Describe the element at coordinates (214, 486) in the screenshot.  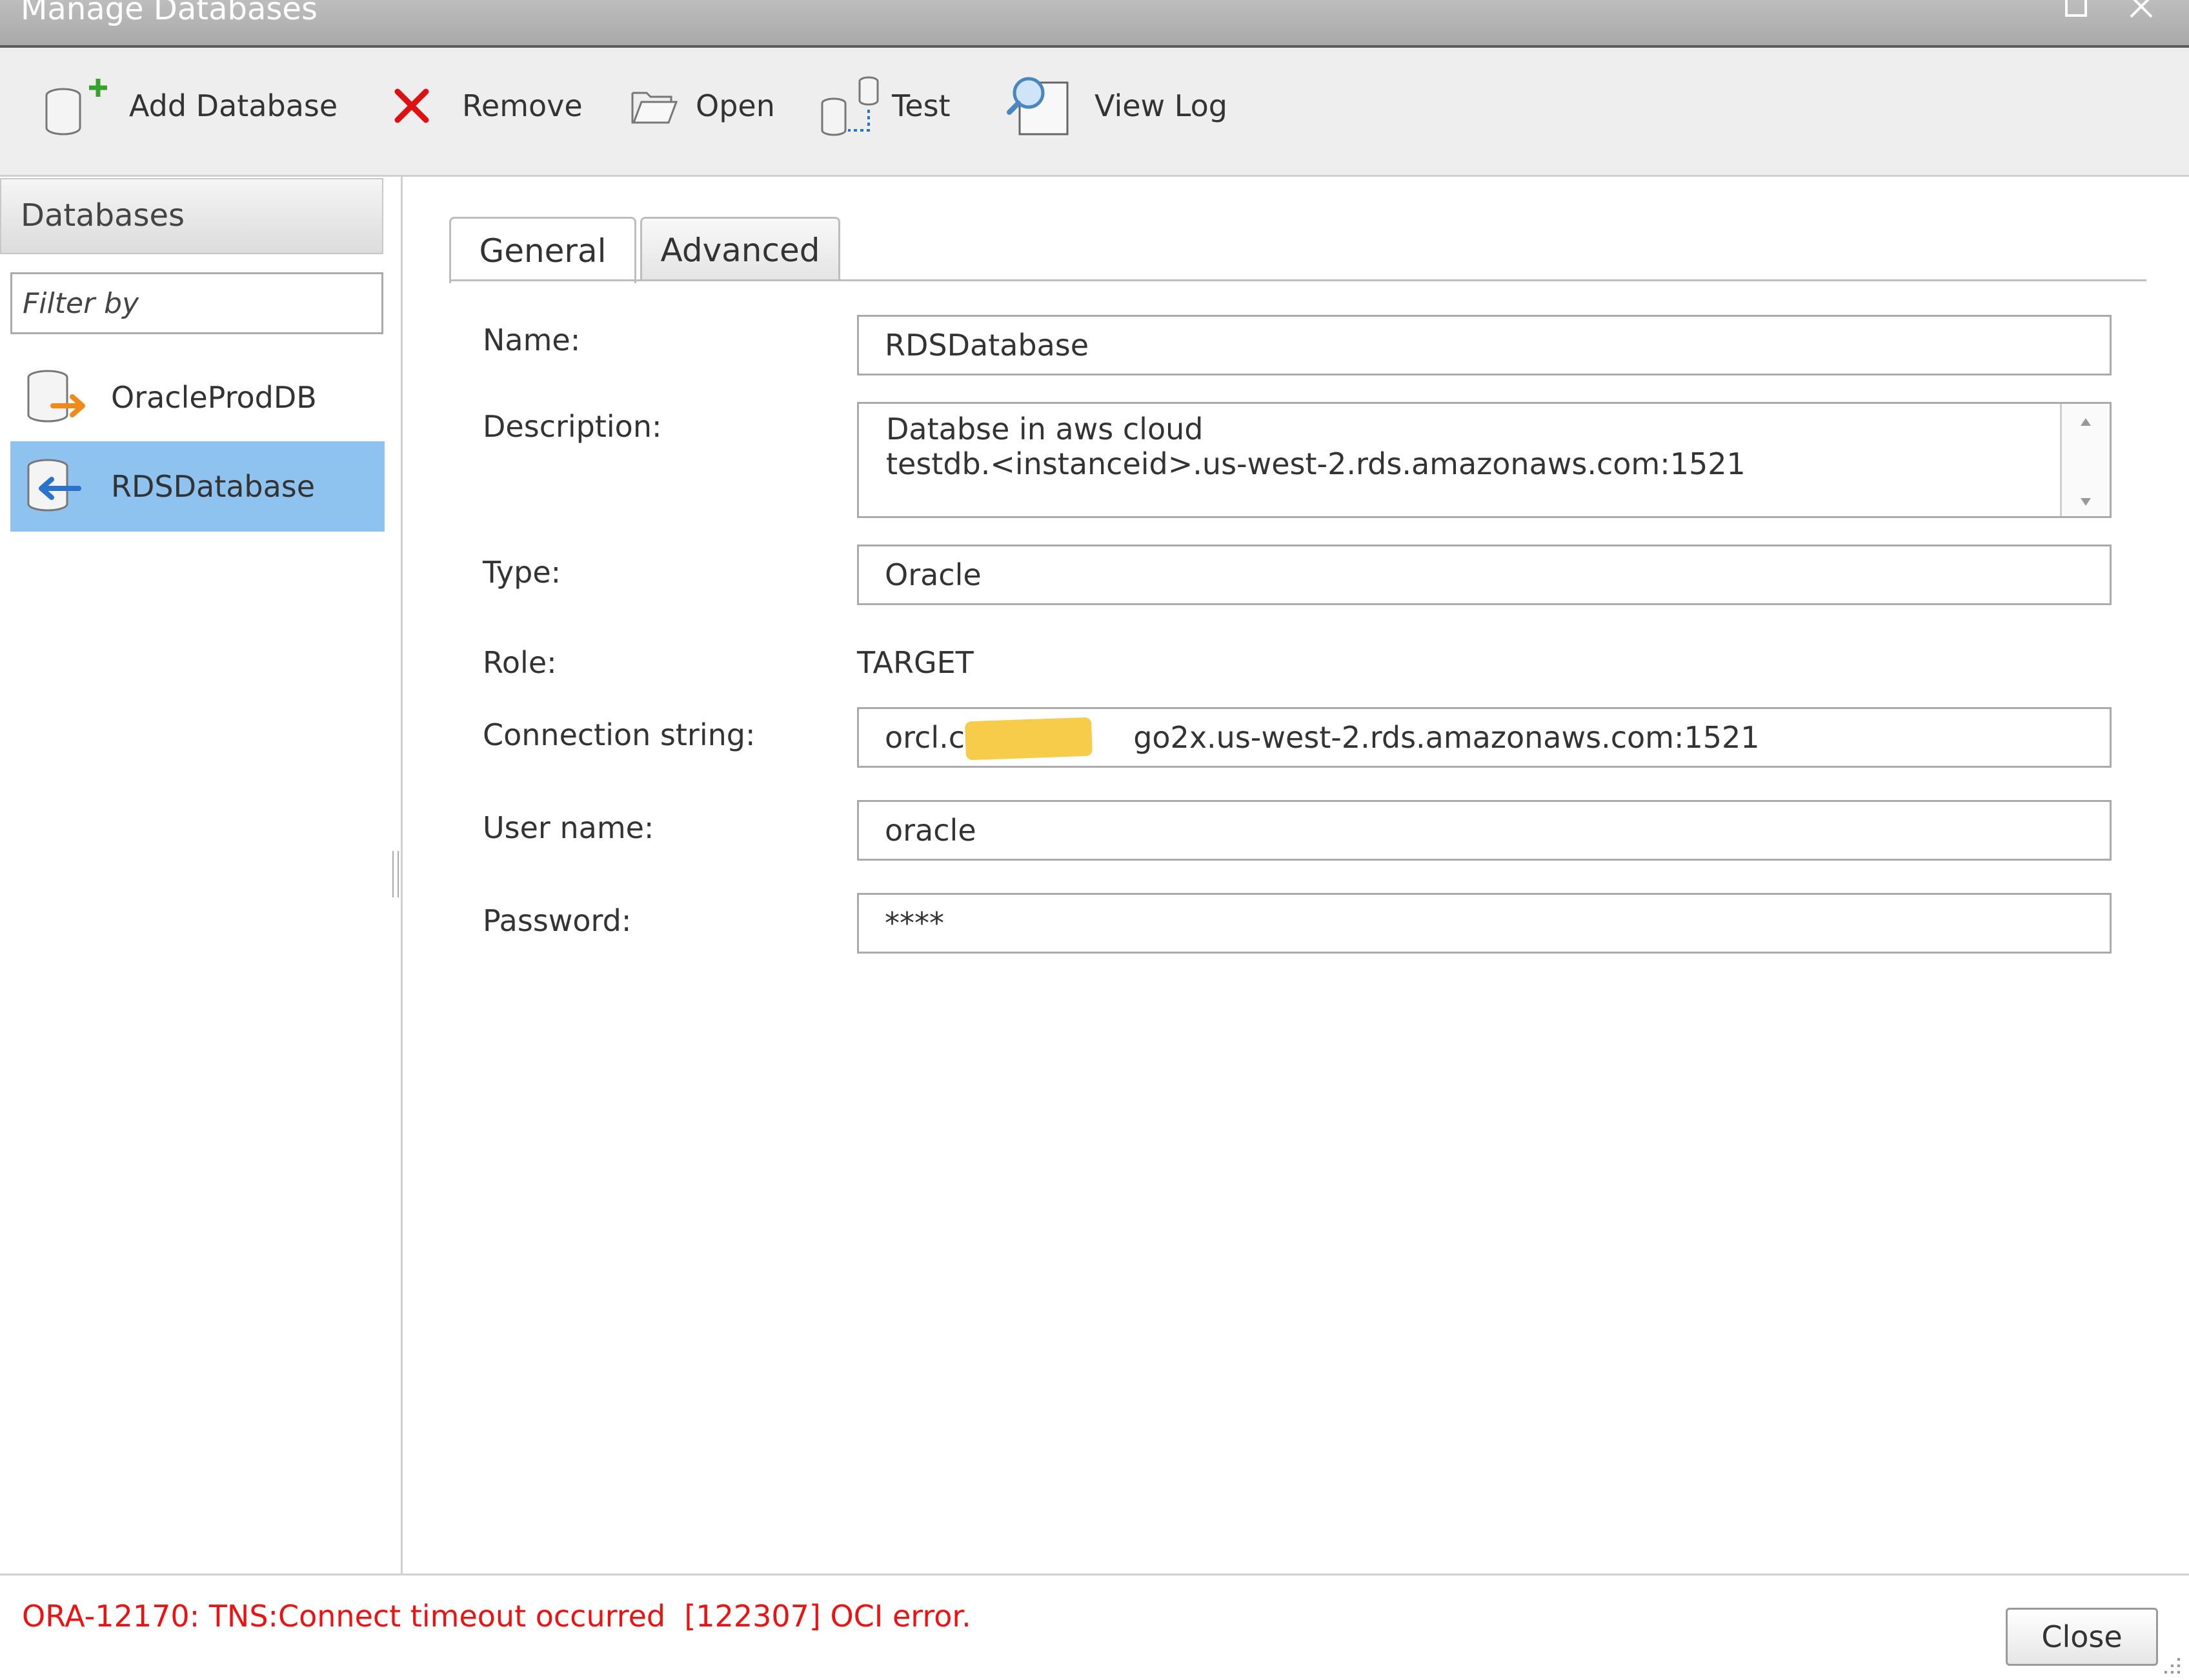
I see `database-item-label: RDSDatabase` at that location.